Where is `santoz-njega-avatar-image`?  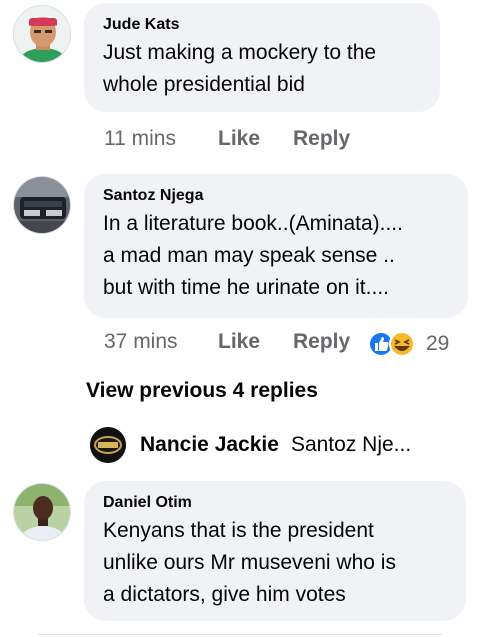 santoz-njega-avatar-image is located at coordinates (42, 205).